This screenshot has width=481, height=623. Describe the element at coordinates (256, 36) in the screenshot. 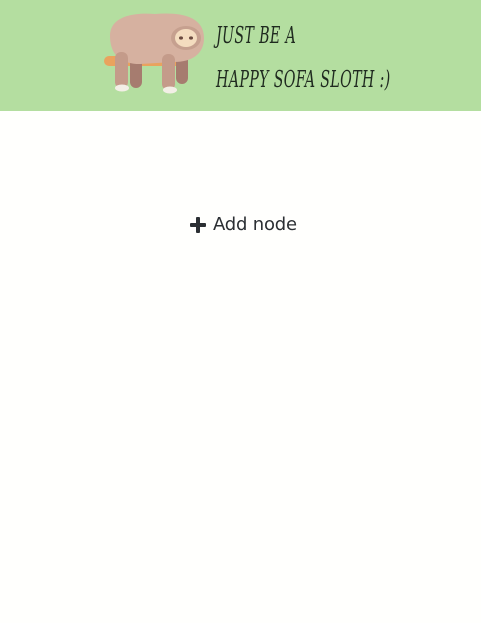

I see `tagline-line-1: JUST BE A` at that location.